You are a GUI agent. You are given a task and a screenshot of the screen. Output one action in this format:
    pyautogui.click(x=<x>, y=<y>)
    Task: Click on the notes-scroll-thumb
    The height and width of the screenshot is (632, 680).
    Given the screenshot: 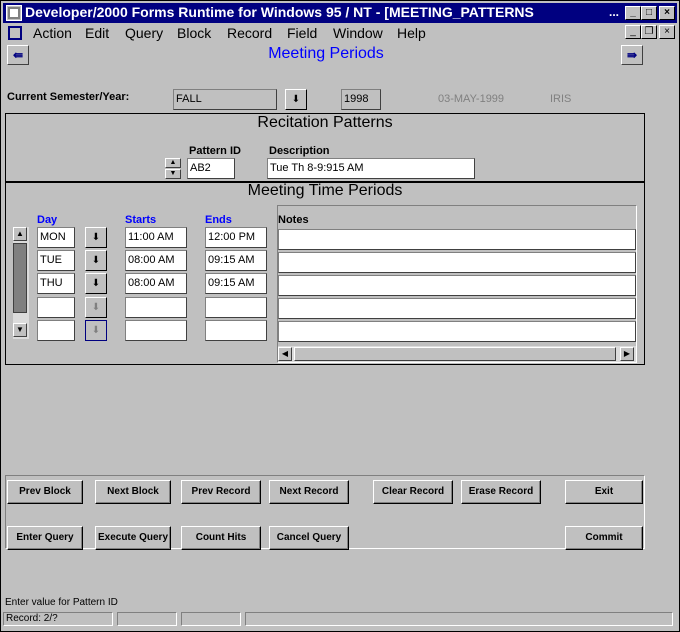 What is the action you would take?
    pyautogui.click(x=455, y=354)
    